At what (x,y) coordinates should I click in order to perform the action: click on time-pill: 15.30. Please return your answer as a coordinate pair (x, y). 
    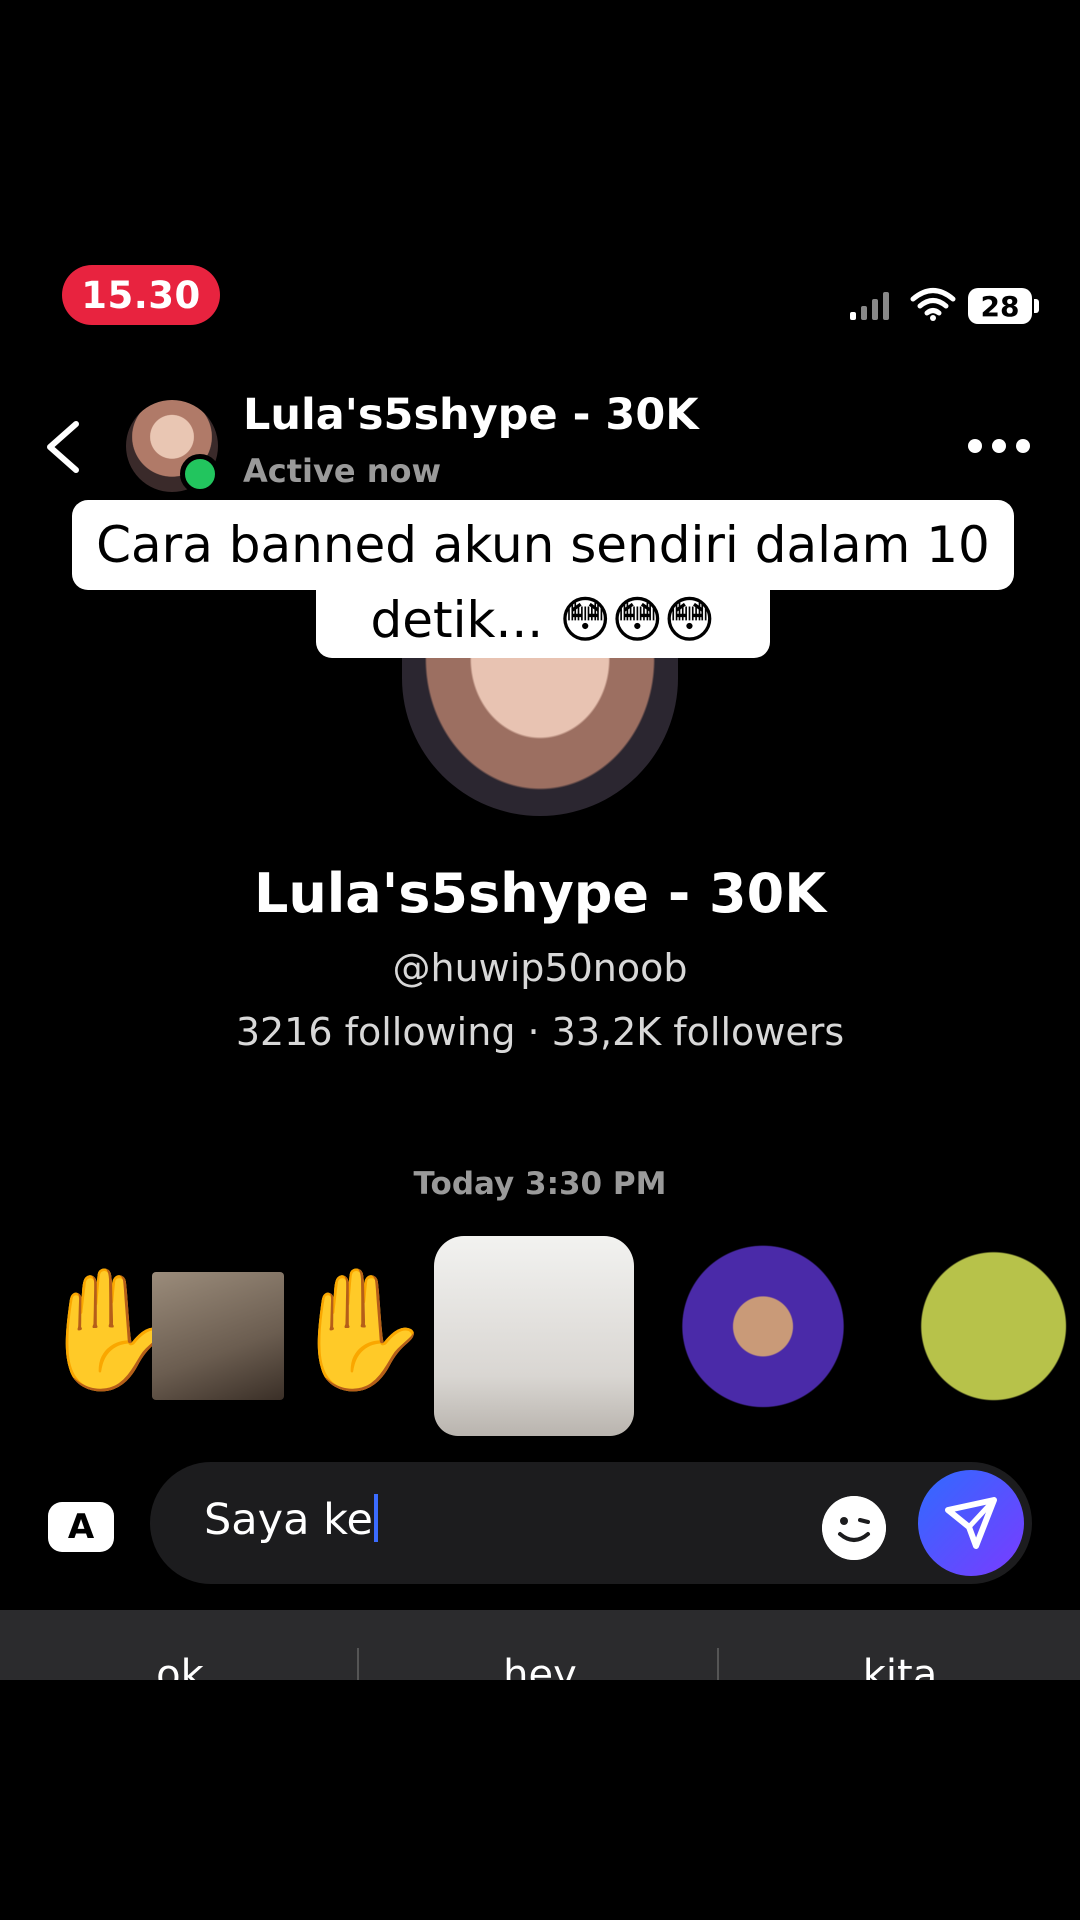
    Looking at the image, I should click on (141, 295).